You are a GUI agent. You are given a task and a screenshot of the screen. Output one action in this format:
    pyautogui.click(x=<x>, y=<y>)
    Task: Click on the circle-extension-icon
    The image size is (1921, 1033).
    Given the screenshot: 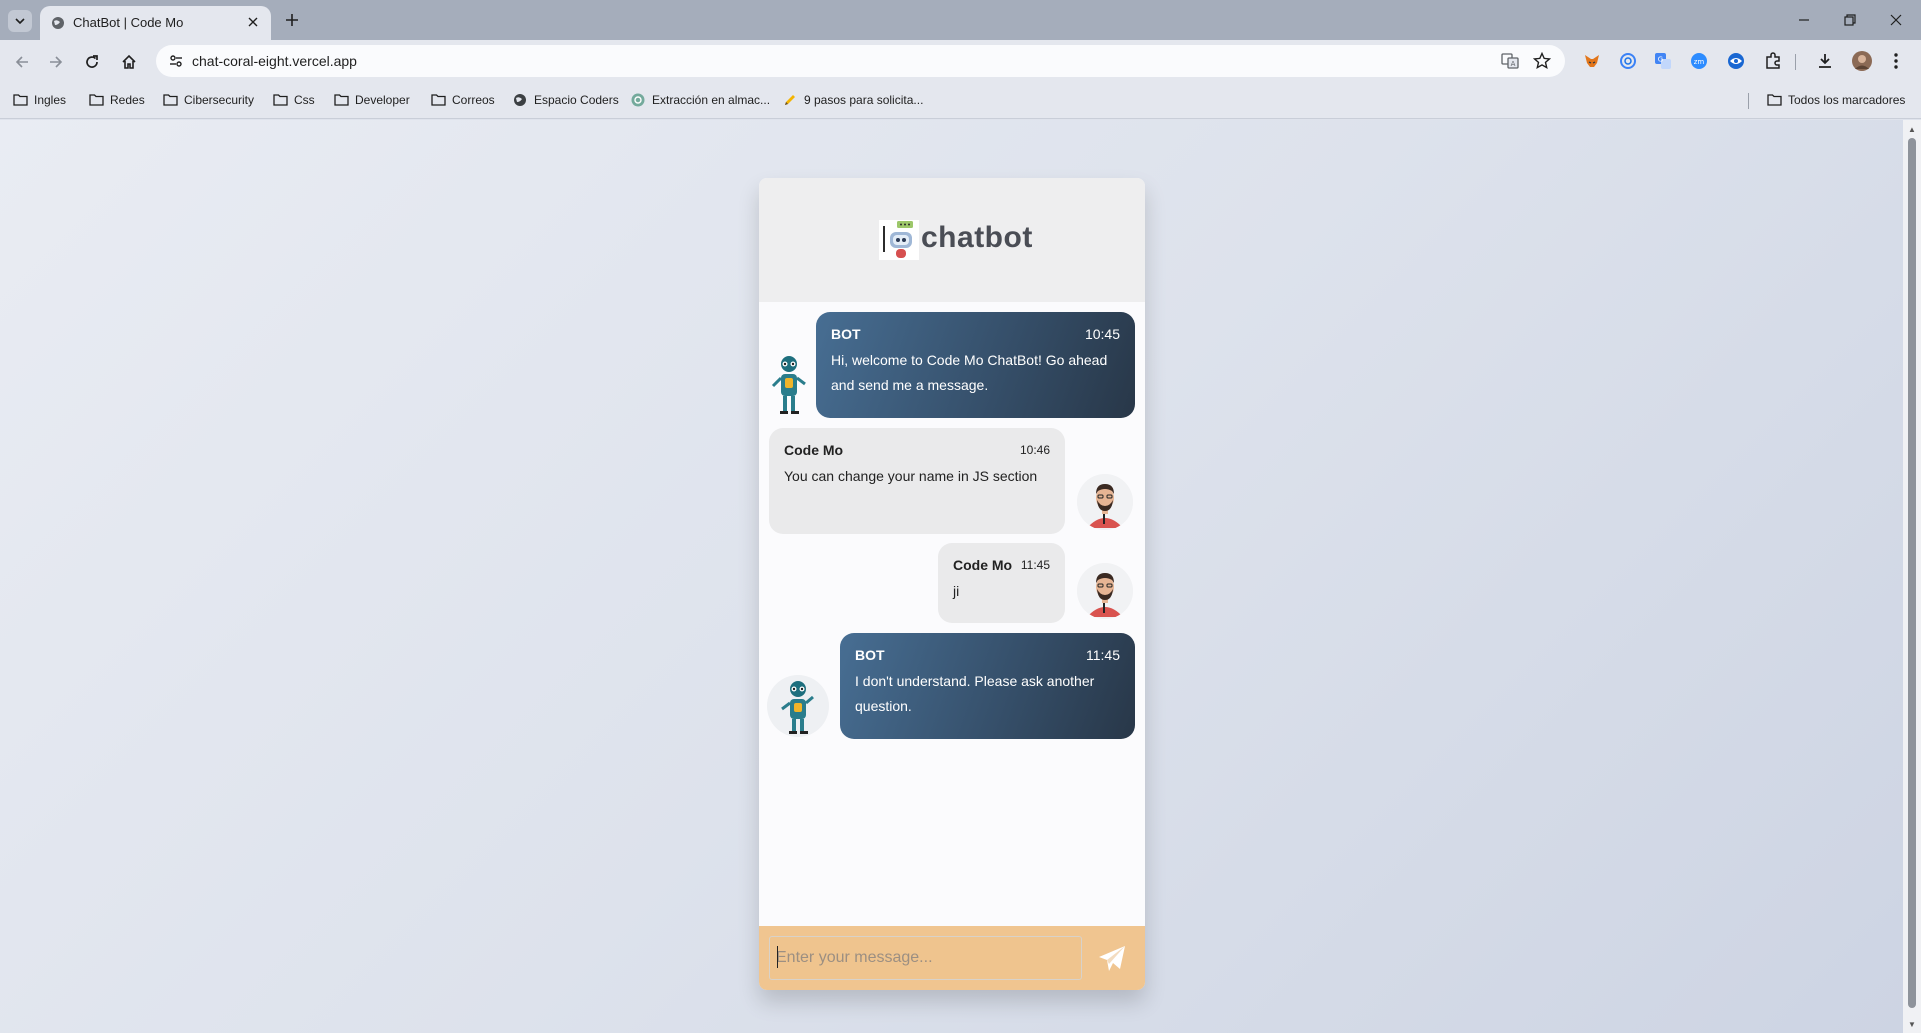 What is the action you would take?
    pyautogui.click(x=1628, y=61)
    